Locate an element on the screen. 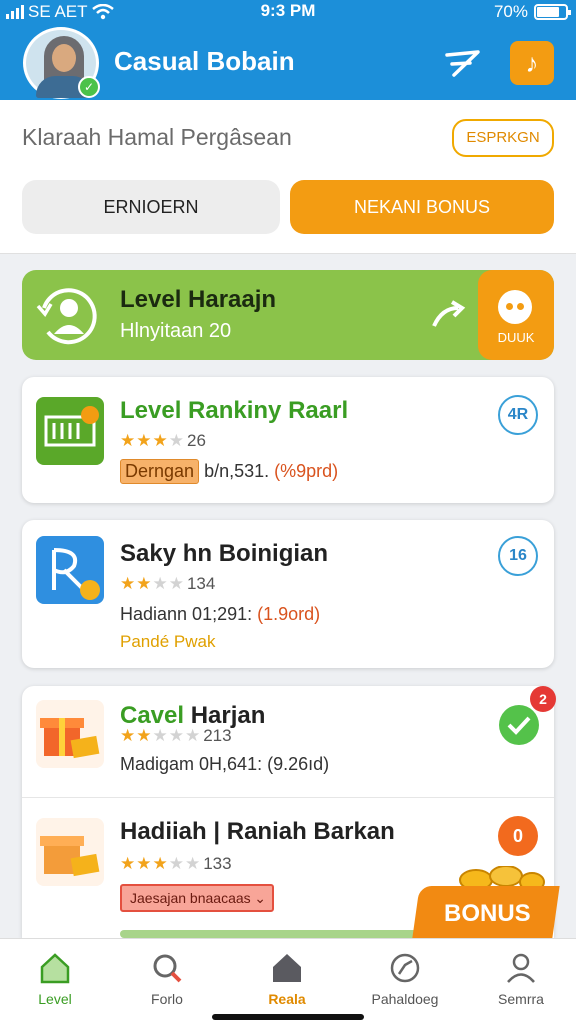  rating-count: 26 is located at coordinates (196, 440).